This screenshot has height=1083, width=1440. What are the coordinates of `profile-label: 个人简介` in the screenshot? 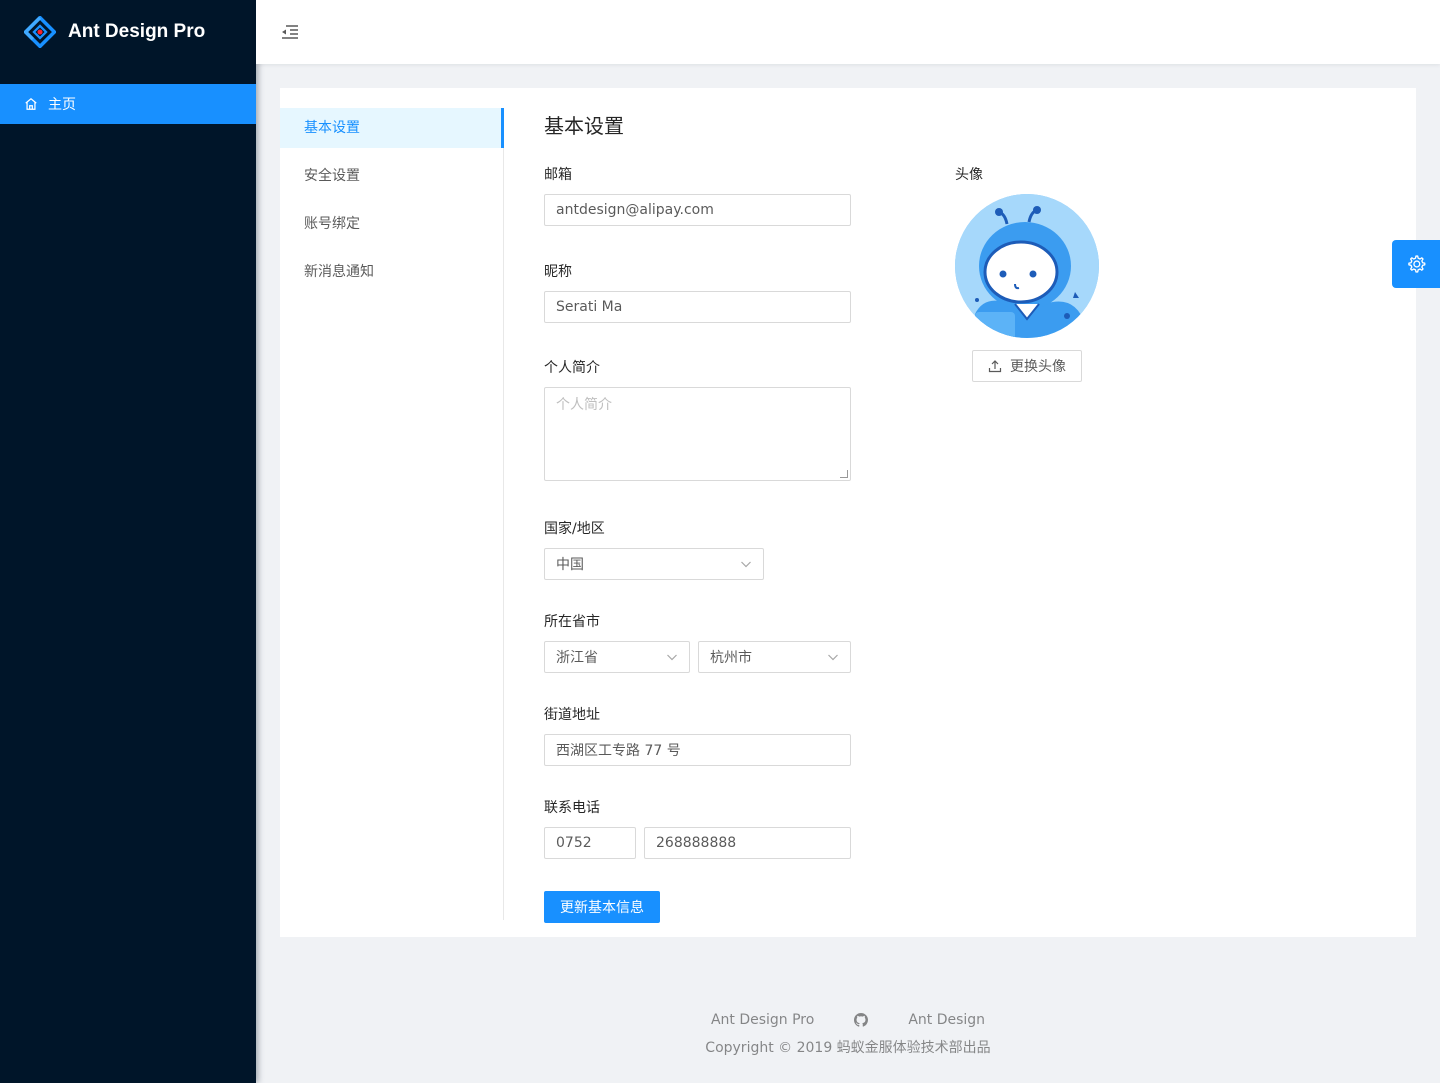 It's located at (572, 368).